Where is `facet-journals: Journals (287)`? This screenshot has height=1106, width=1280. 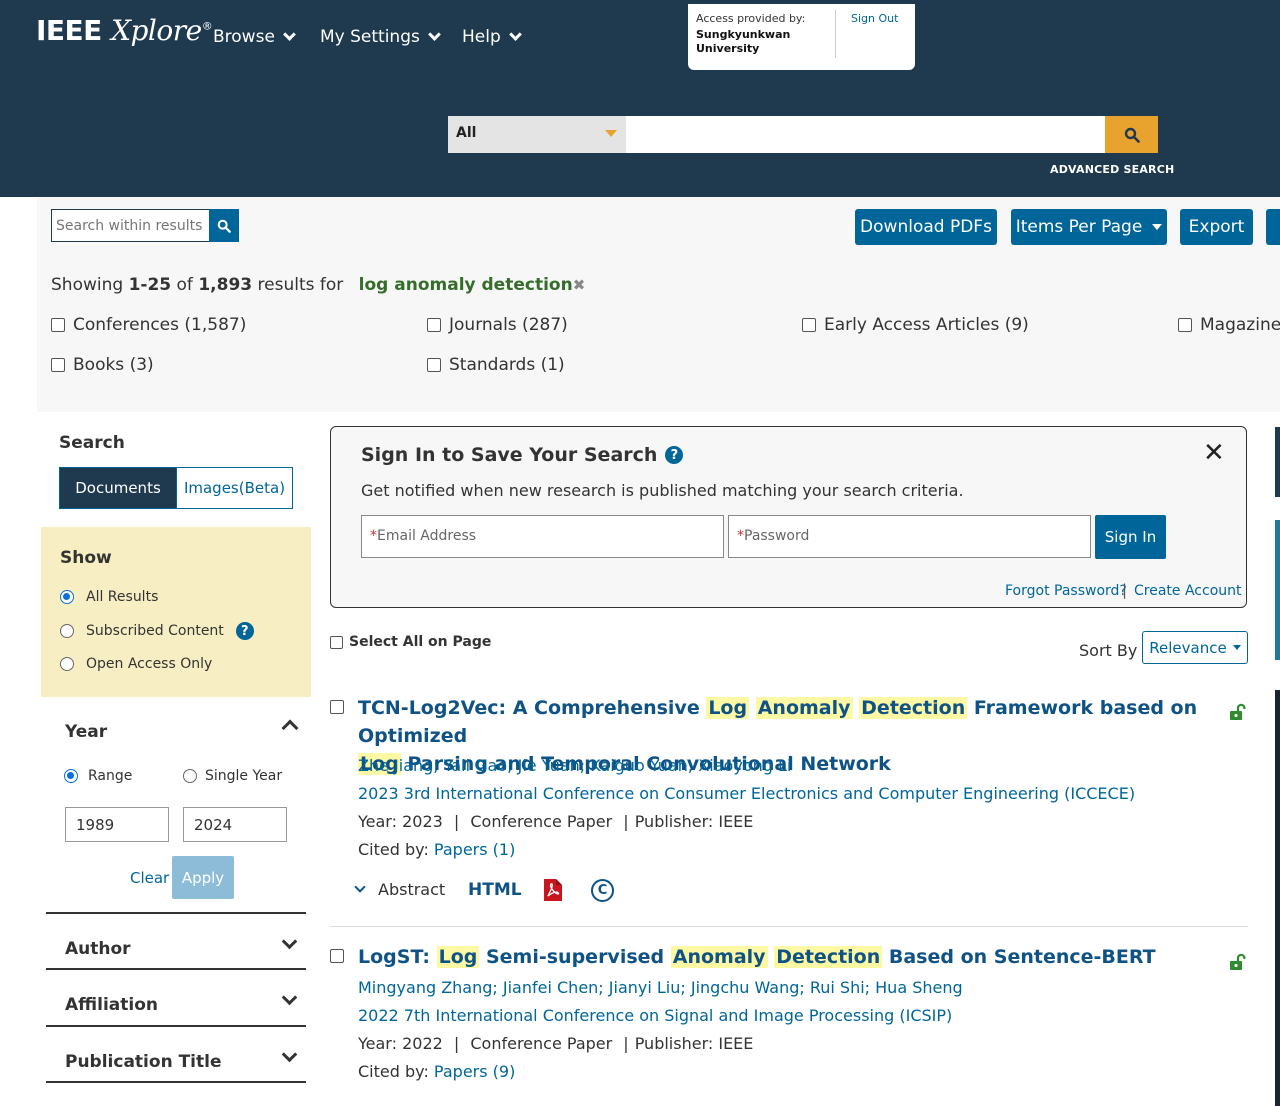
facet-journals: Journals (287) is located at coordinates (497, 325).